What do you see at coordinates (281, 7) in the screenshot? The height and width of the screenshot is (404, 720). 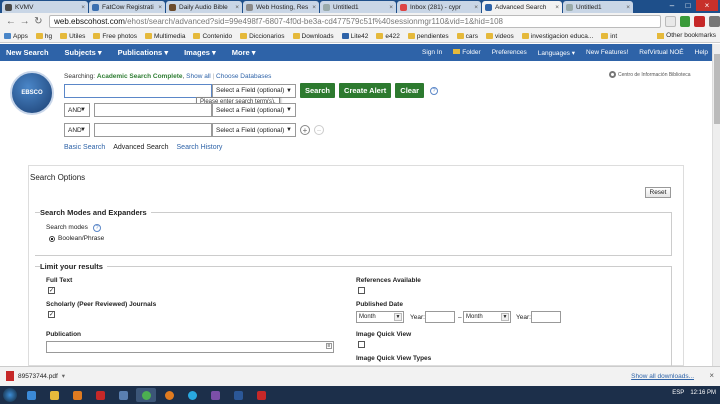 I see `browser-tab: Web Hosting, Res ×` at bounding box center [281, 7].